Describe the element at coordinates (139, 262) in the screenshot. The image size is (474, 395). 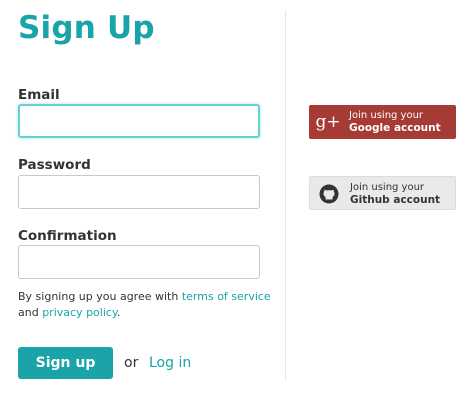
I see `confirmation-field` at that location.